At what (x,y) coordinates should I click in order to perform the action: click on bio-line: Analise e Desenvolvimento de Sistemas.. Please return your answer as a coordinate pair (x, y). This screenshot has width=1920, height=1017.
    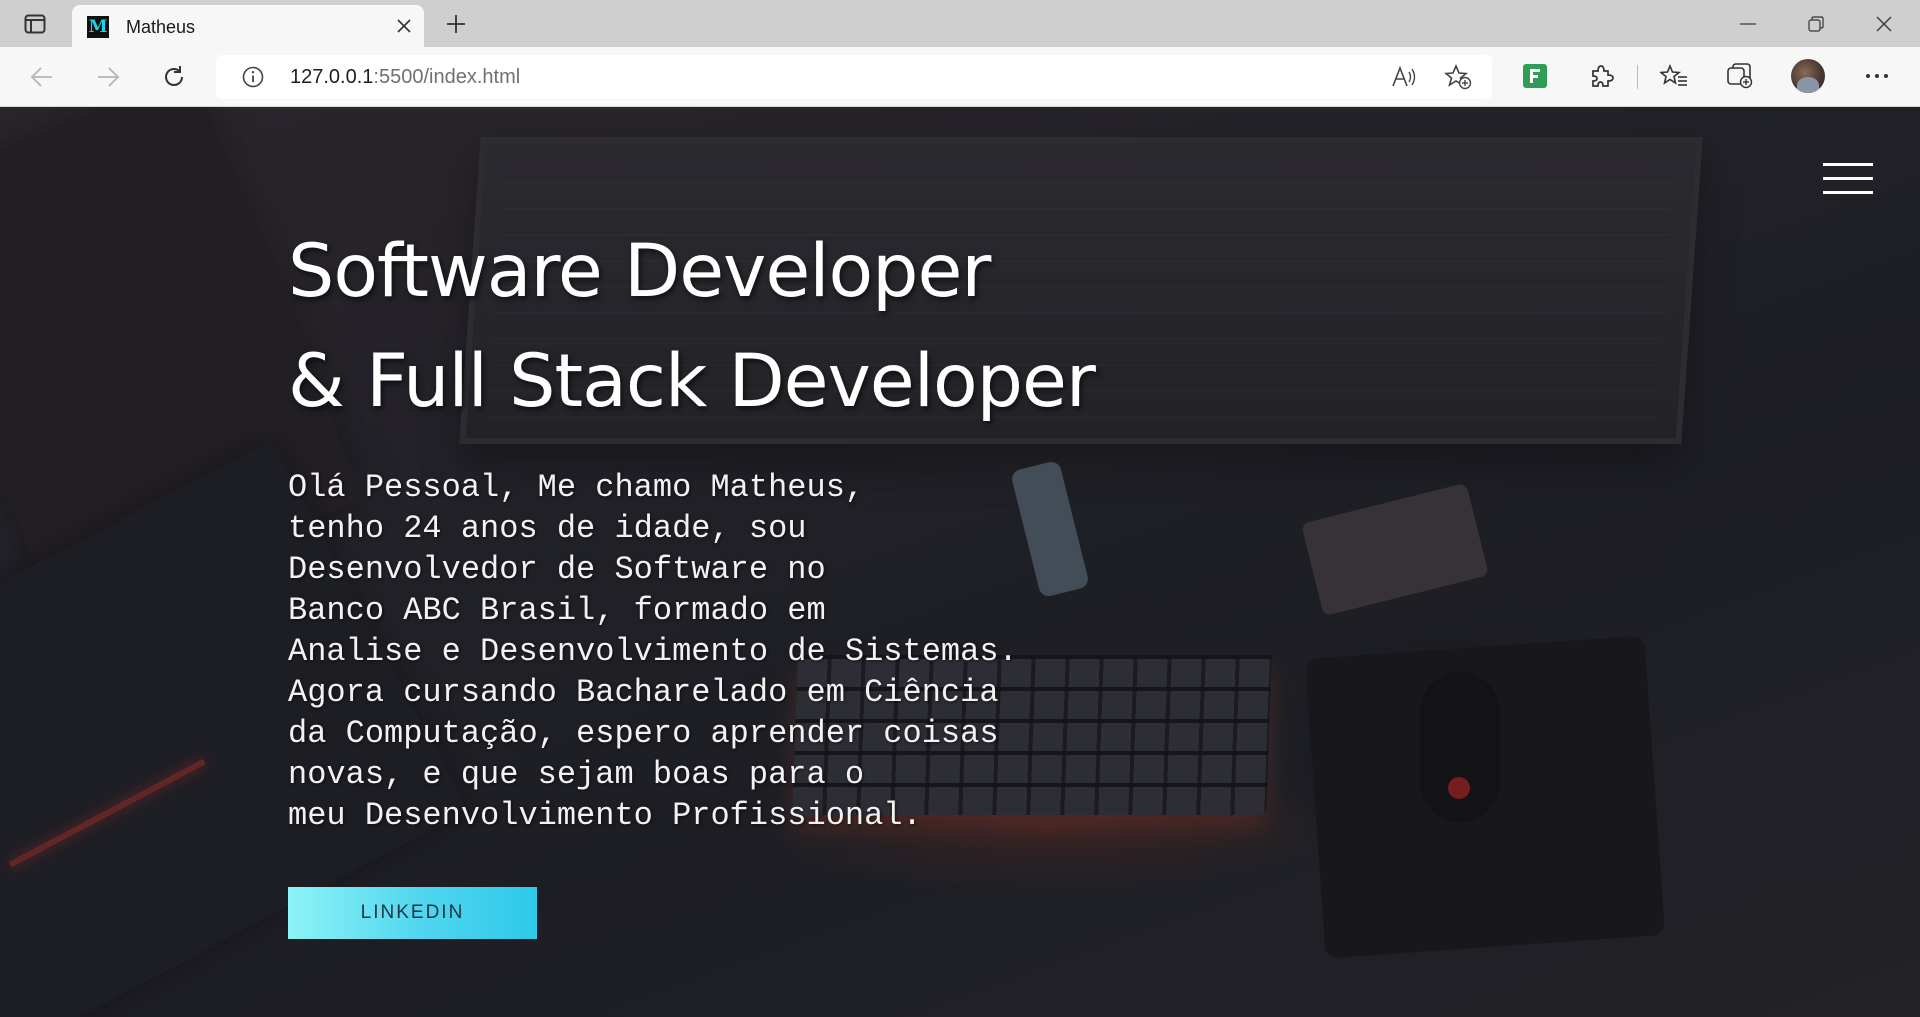
    Looking at the image, I should click on (653, 651).